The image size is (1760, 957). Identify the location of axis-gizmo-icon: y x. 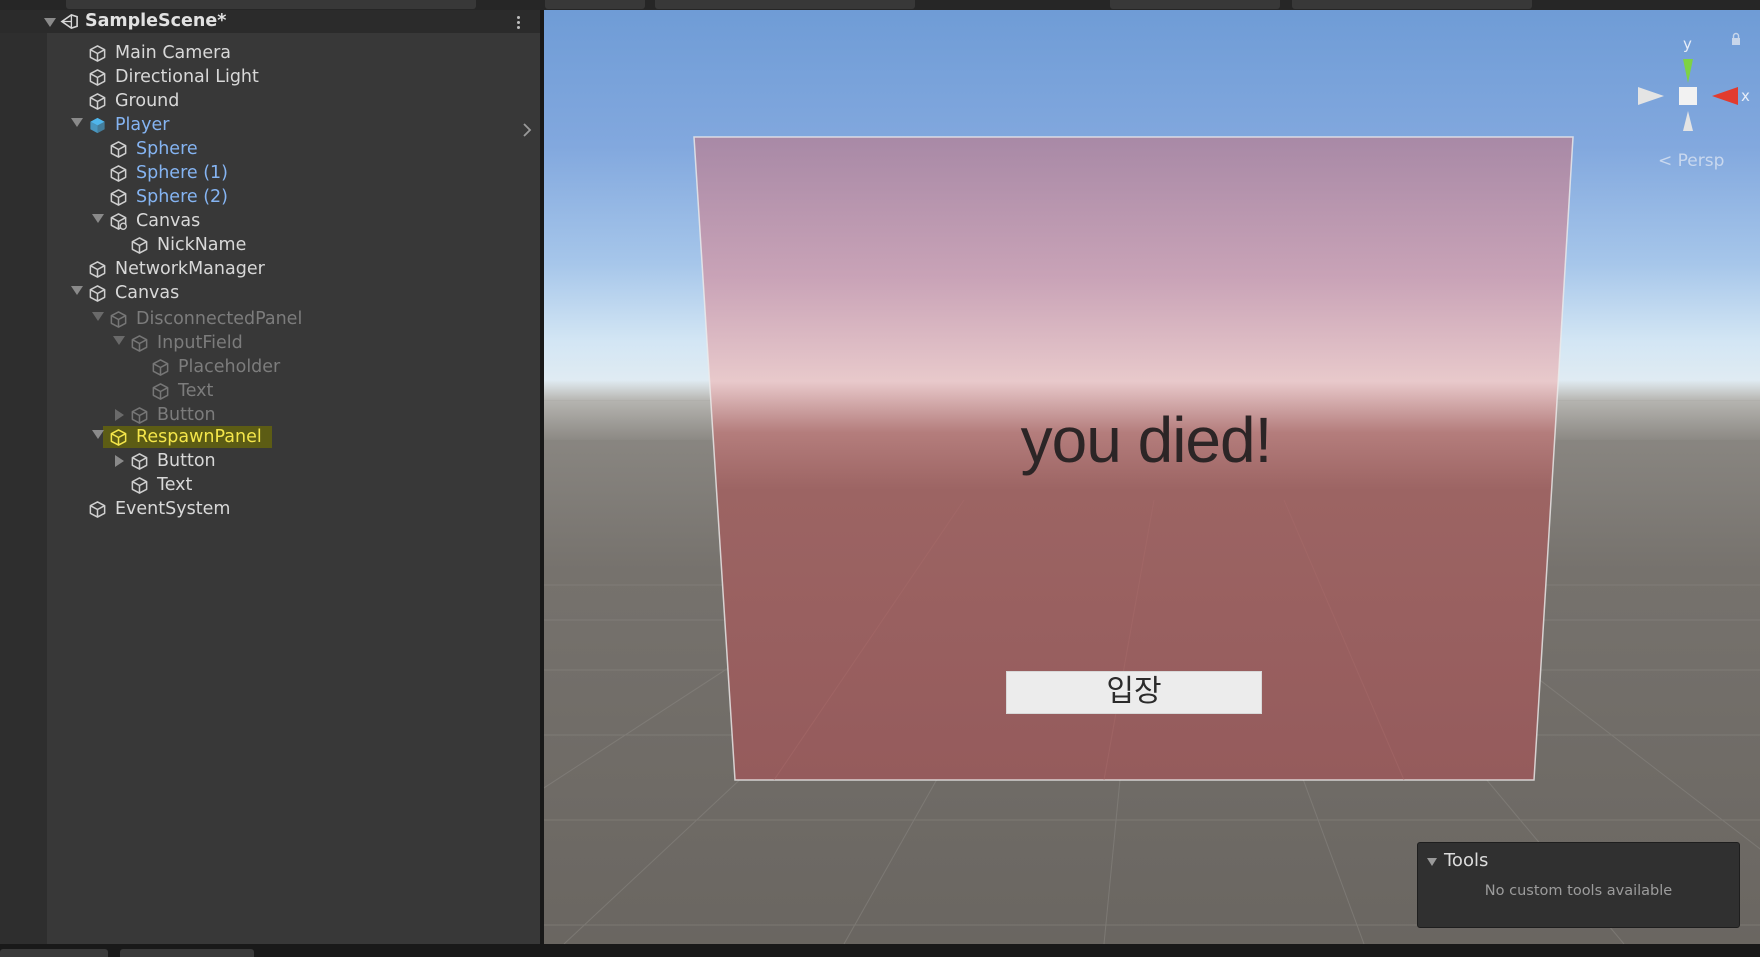
(1690, 85).